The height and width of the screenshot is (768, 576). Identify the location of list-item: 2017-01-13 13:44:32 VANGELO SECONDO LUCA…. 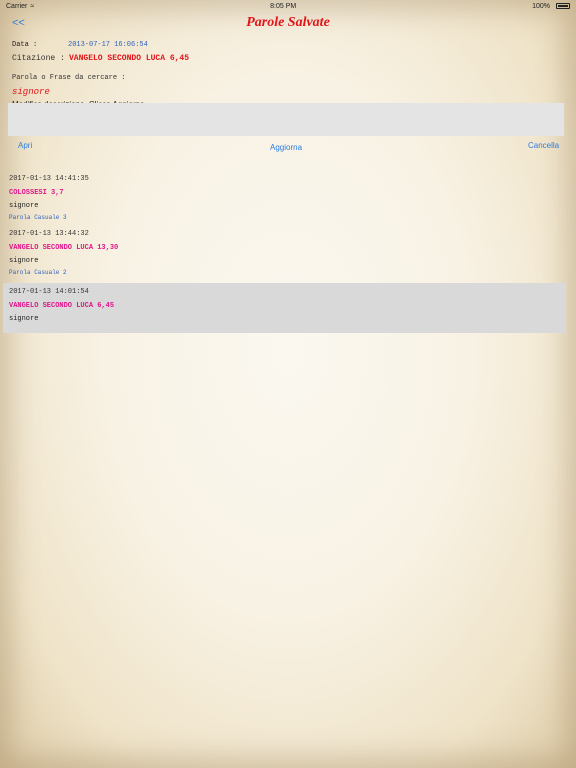
(288, 252).